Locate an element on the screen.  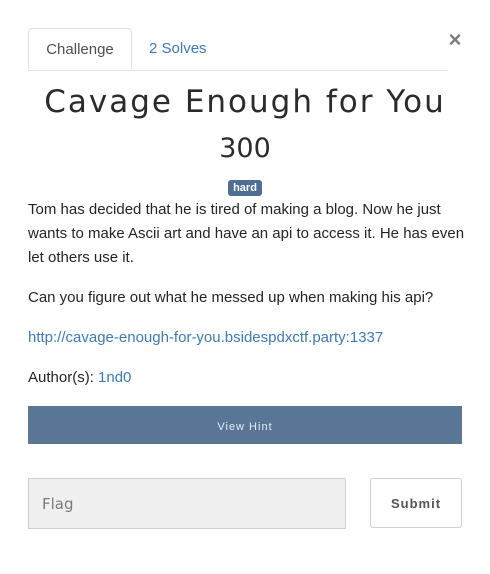
view-hint-button: View Hint is located at coordinates (245, 425).